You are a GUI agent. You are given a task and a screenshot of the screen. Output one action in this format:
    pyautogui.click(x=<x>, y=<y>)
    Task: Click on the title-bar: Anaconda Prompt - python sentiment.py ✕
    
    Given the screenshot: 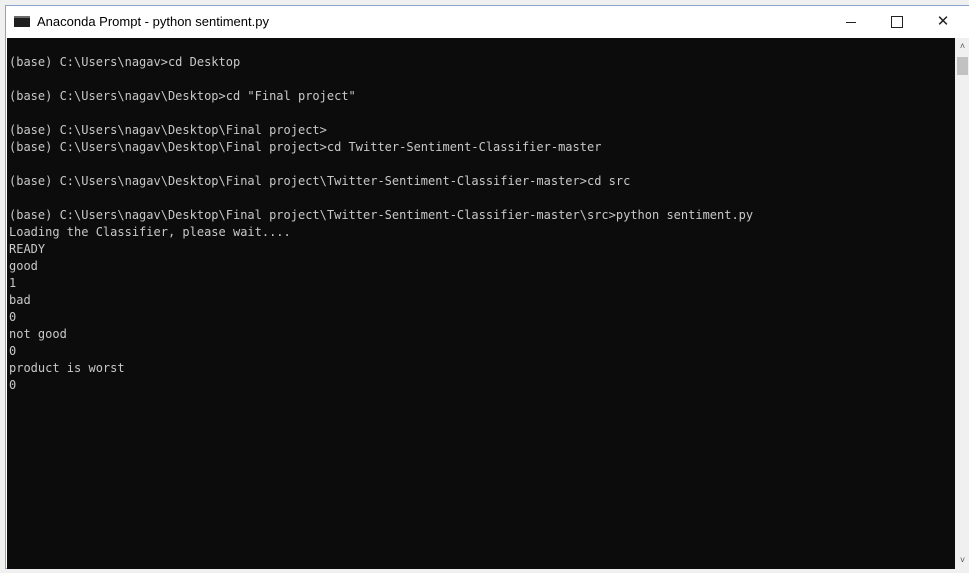 What is the action you would take?
    pyautogui.click(x=487, y=22)
    